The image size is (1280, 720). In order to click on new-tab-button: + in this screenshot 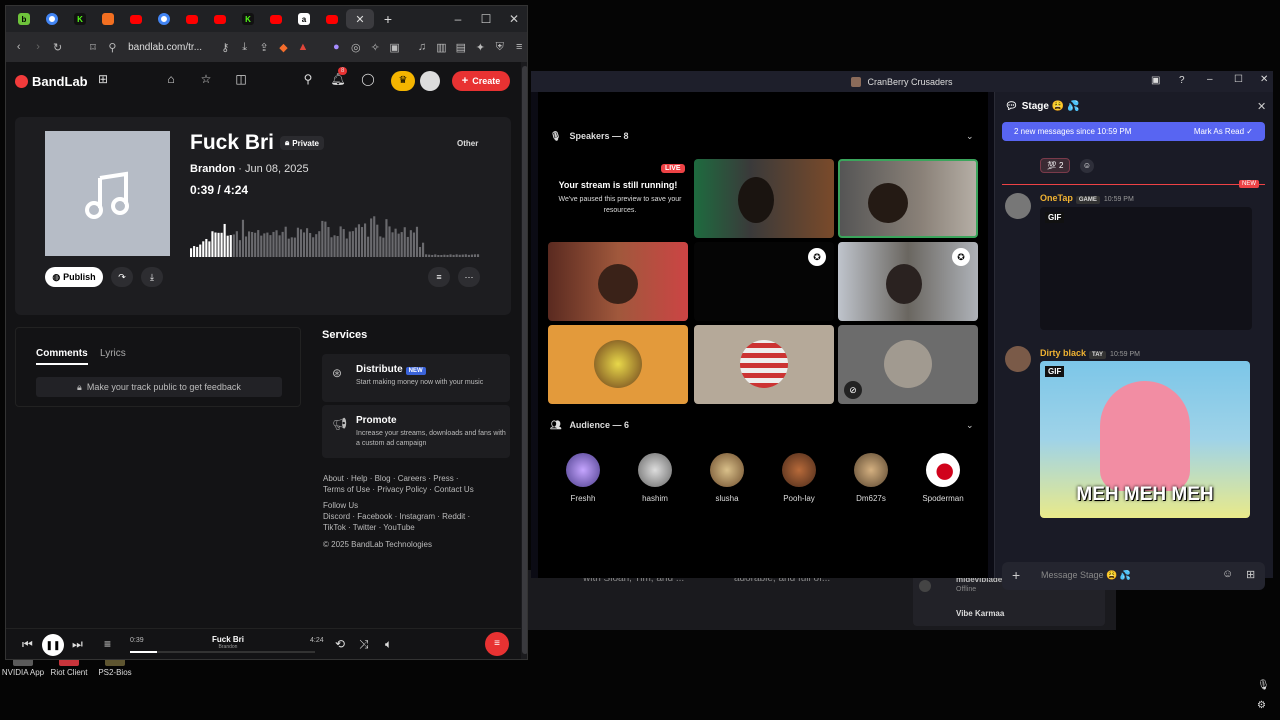, I will do `click(388, 19)`.